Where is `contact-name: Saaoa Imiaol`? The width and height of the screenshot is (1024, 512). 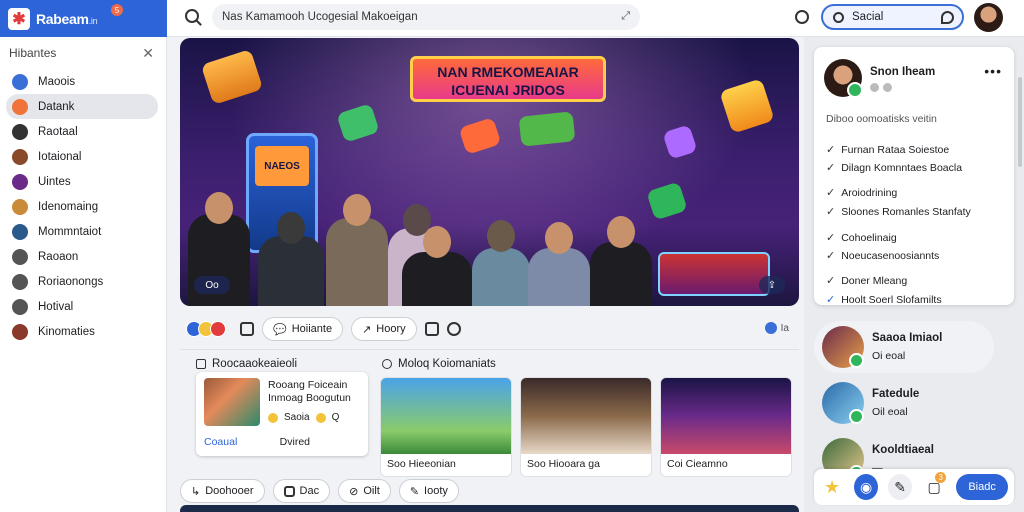 contact-name: Saaoa Imiaol is located at coordinates (907, 338).